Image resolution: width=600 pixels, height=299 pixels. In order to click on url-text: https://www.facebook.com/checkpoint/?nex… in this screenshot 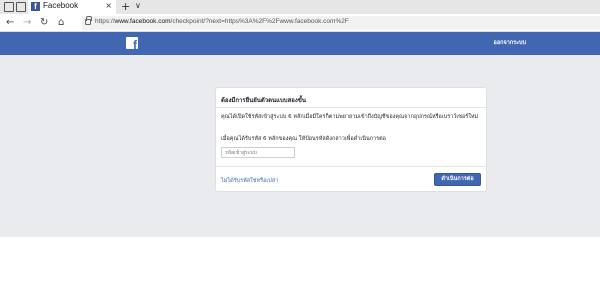, I will do `click(222, 21)`.